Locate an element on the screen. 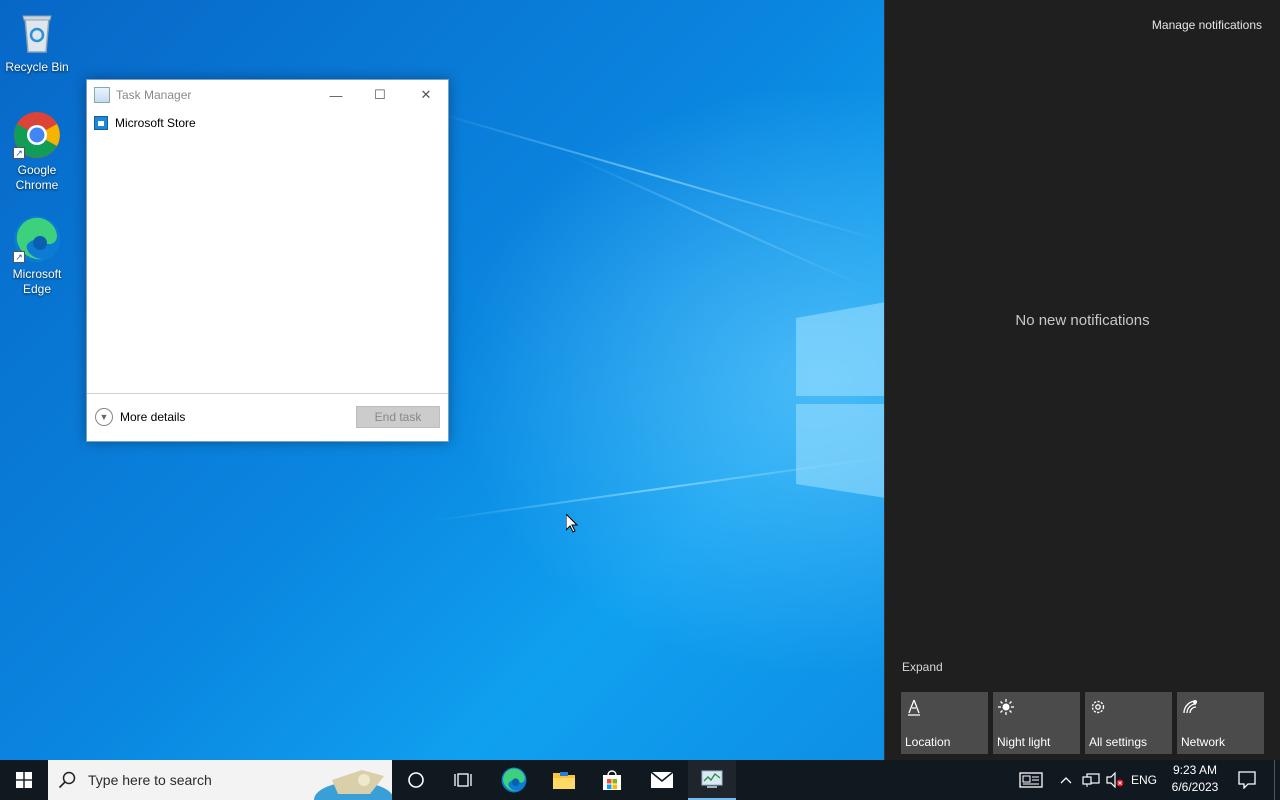 Image resolution: width=1280 pixels, height=800 pixels. network-icon is located at coordinates (1190, 709).